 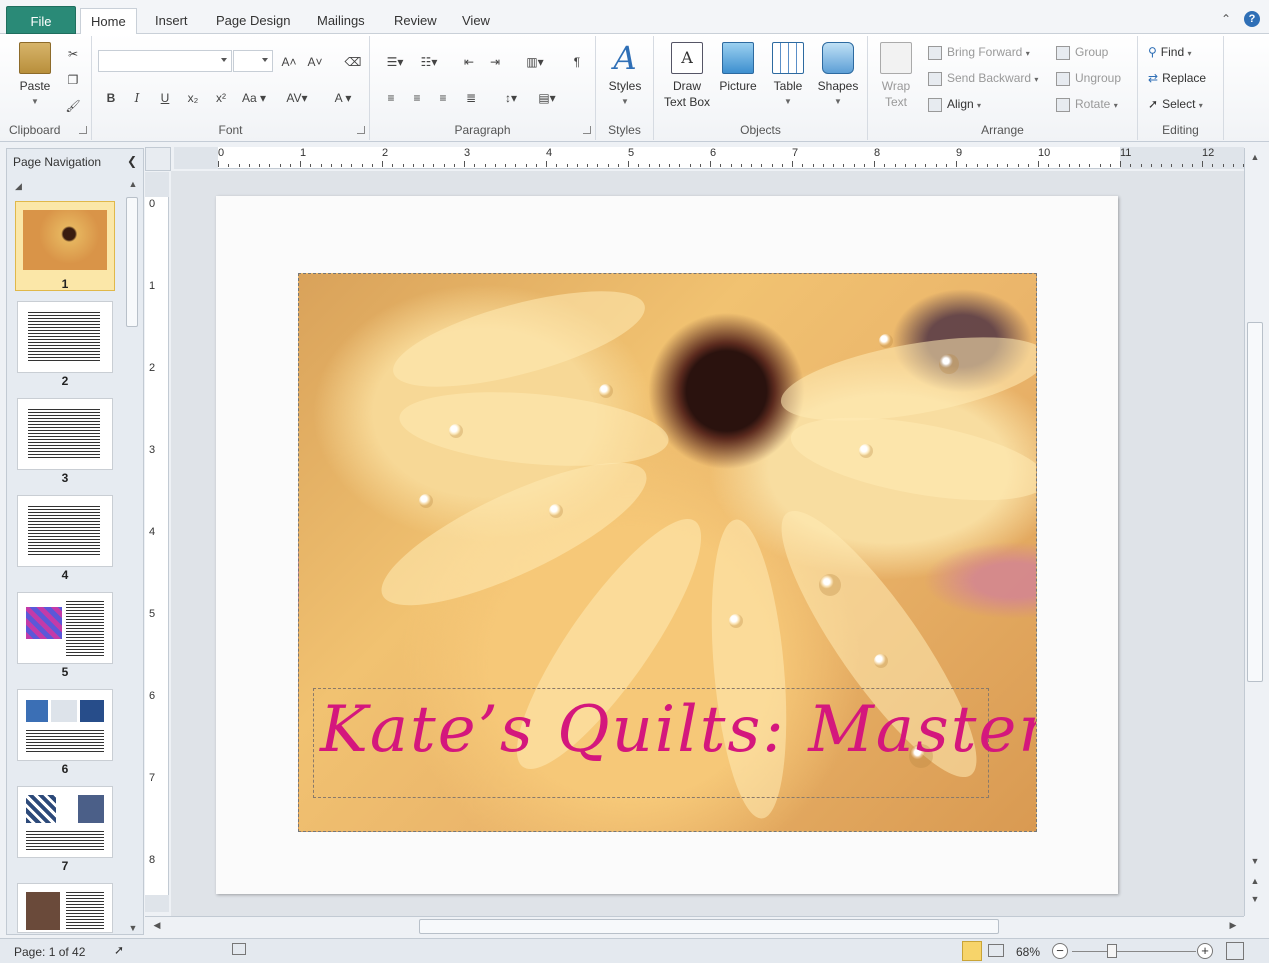 I want to click on rotate-button: Rotate ▾, so click(x=1087, y=104).